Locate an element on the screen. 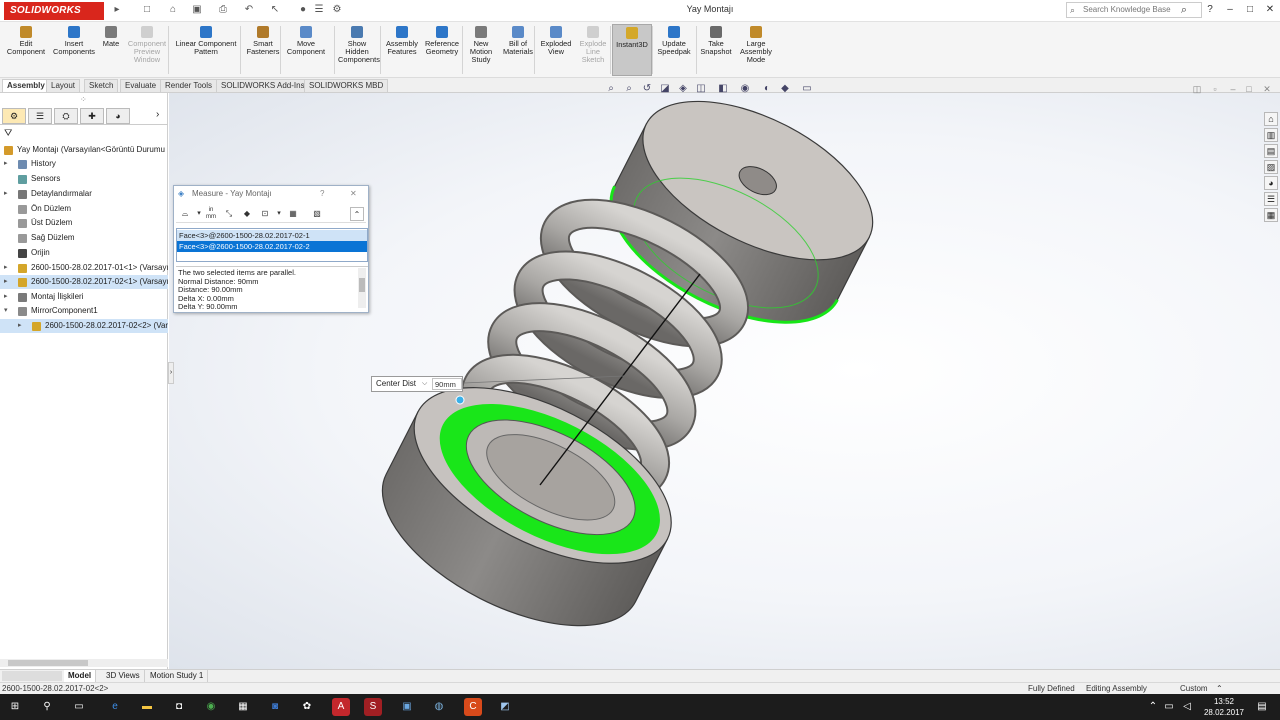  units-precision-icon: in mm is located at coordinates (211, 214).